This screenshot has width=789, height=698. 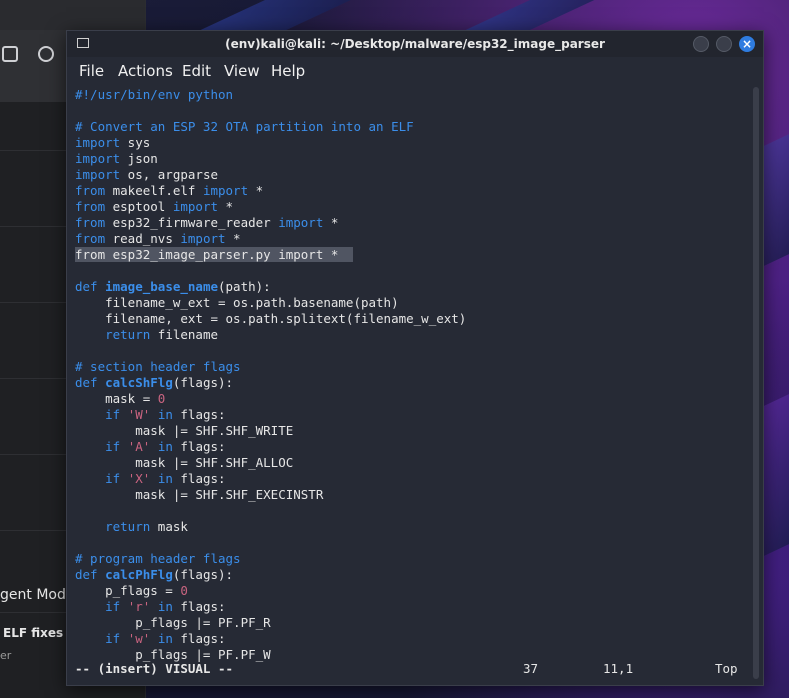 I want to click on code-line: from esptool import *, so click(x=154, y=207).